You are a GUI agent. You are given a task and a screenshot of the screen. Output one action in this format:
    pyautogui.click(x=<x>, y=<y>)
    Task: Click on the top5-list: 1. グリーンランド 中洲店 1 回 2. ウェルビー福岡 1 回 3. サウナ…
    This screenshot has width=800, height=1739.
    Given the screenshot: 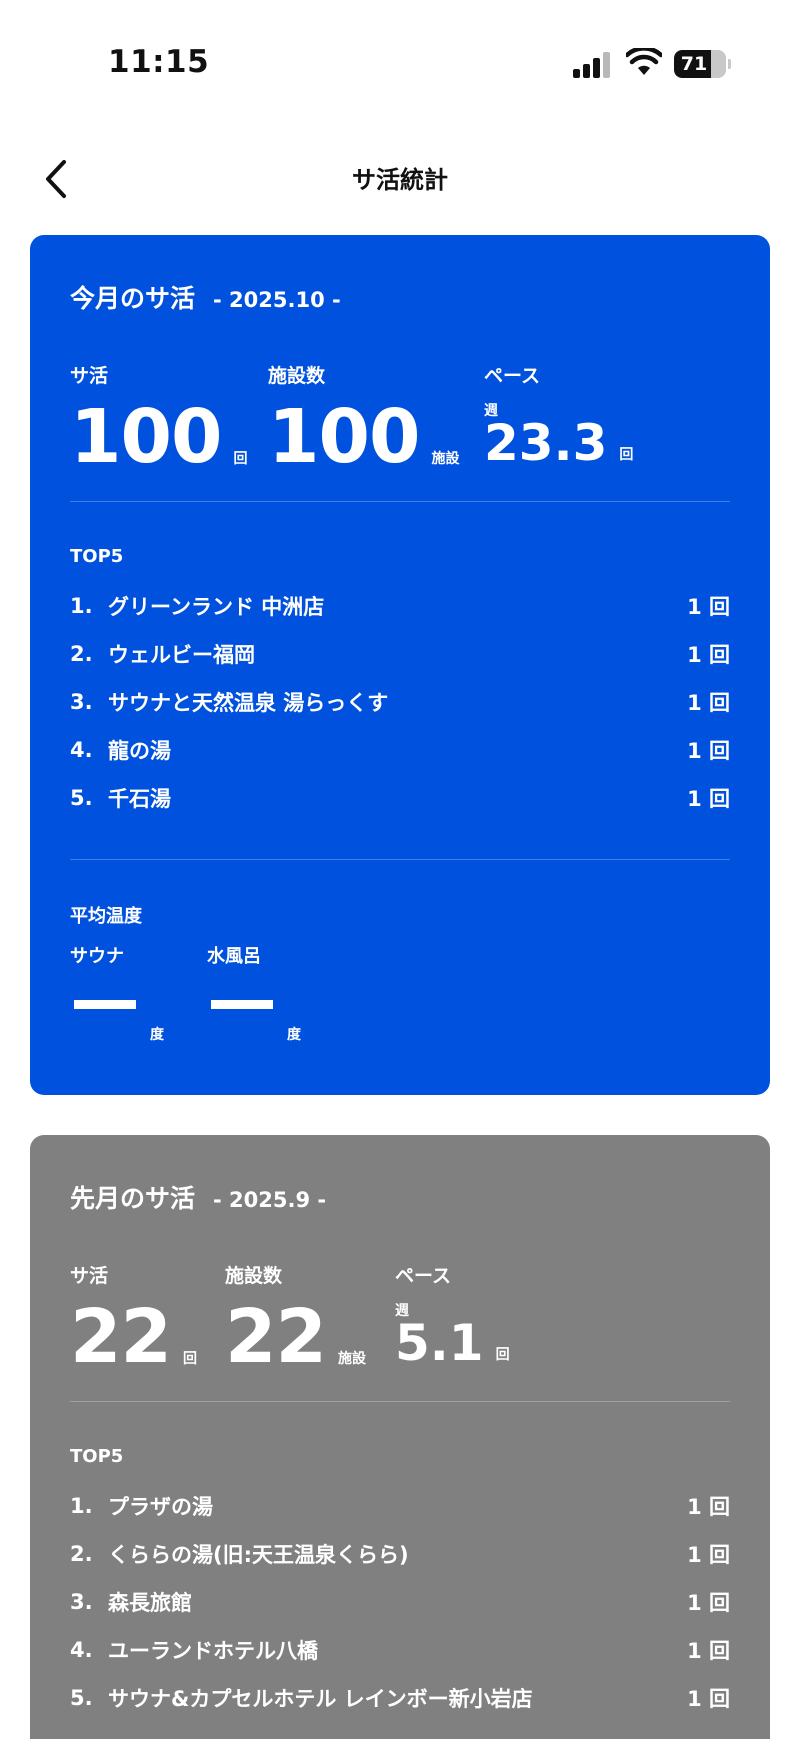 What is the action you would take?
    pyautogui.click(x=400, y=702)
    